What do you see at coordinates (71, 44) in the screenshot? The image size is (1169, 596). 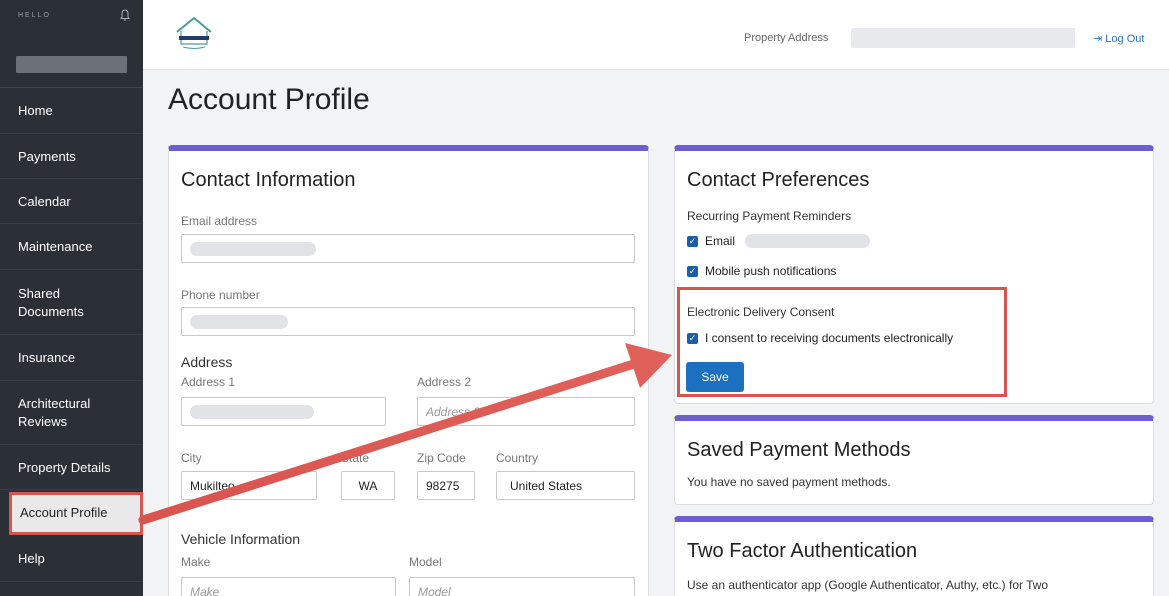 I see `sidebar-header: HELLO` at bounding box center [71, 44].